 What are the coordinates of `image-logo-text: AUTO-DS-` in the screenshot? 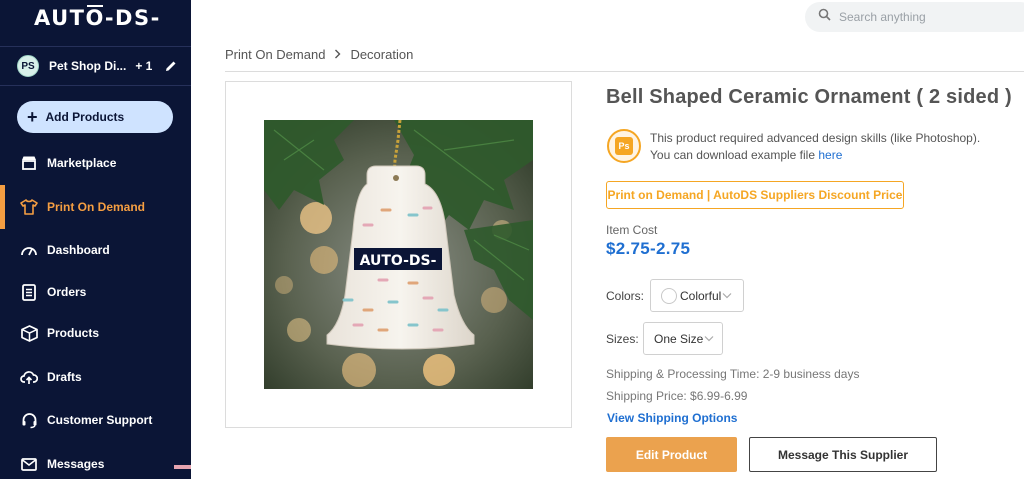 It's located at (398, 261).